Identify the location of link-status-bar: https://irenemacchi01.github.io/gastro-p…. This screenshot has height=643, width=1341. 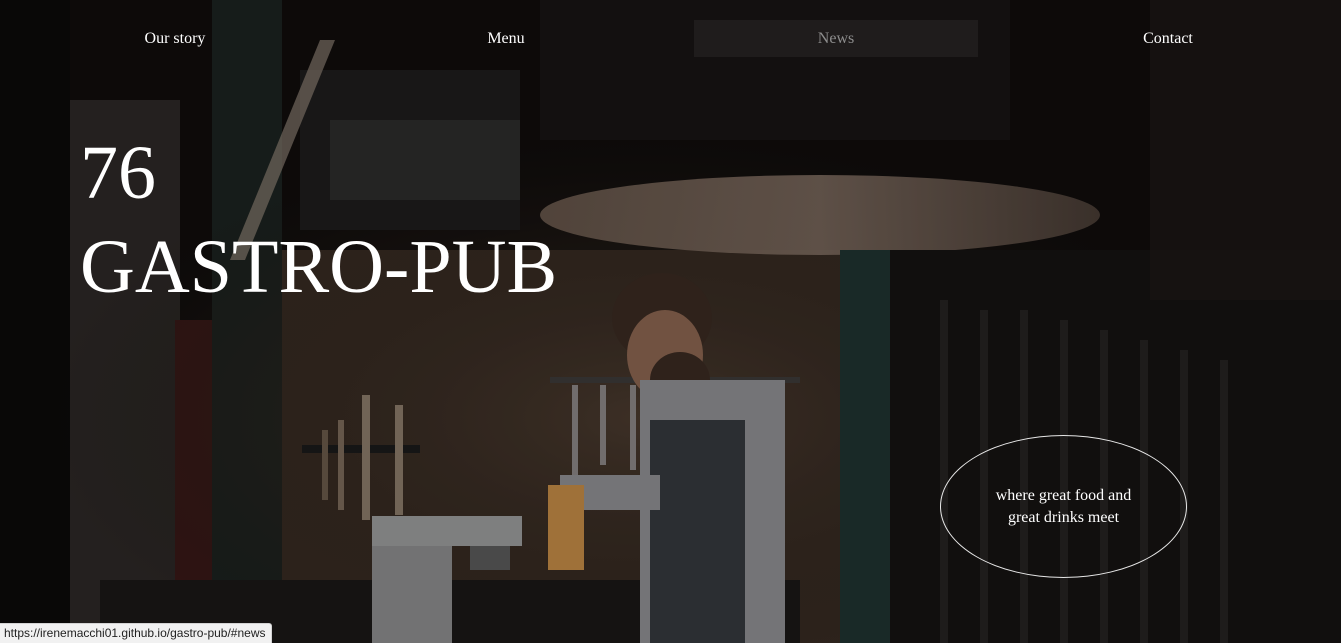
(136, 633).